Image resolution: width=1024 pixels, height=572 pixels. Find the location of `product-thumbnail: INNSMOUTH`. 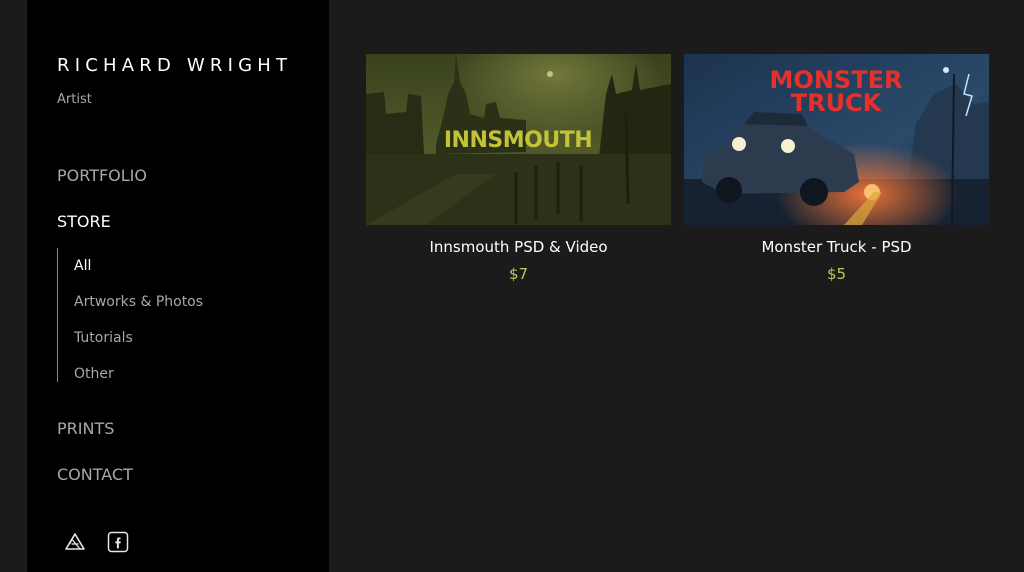

product-thumbnail: INNSMOUTH is located at coordinates (518, 139).